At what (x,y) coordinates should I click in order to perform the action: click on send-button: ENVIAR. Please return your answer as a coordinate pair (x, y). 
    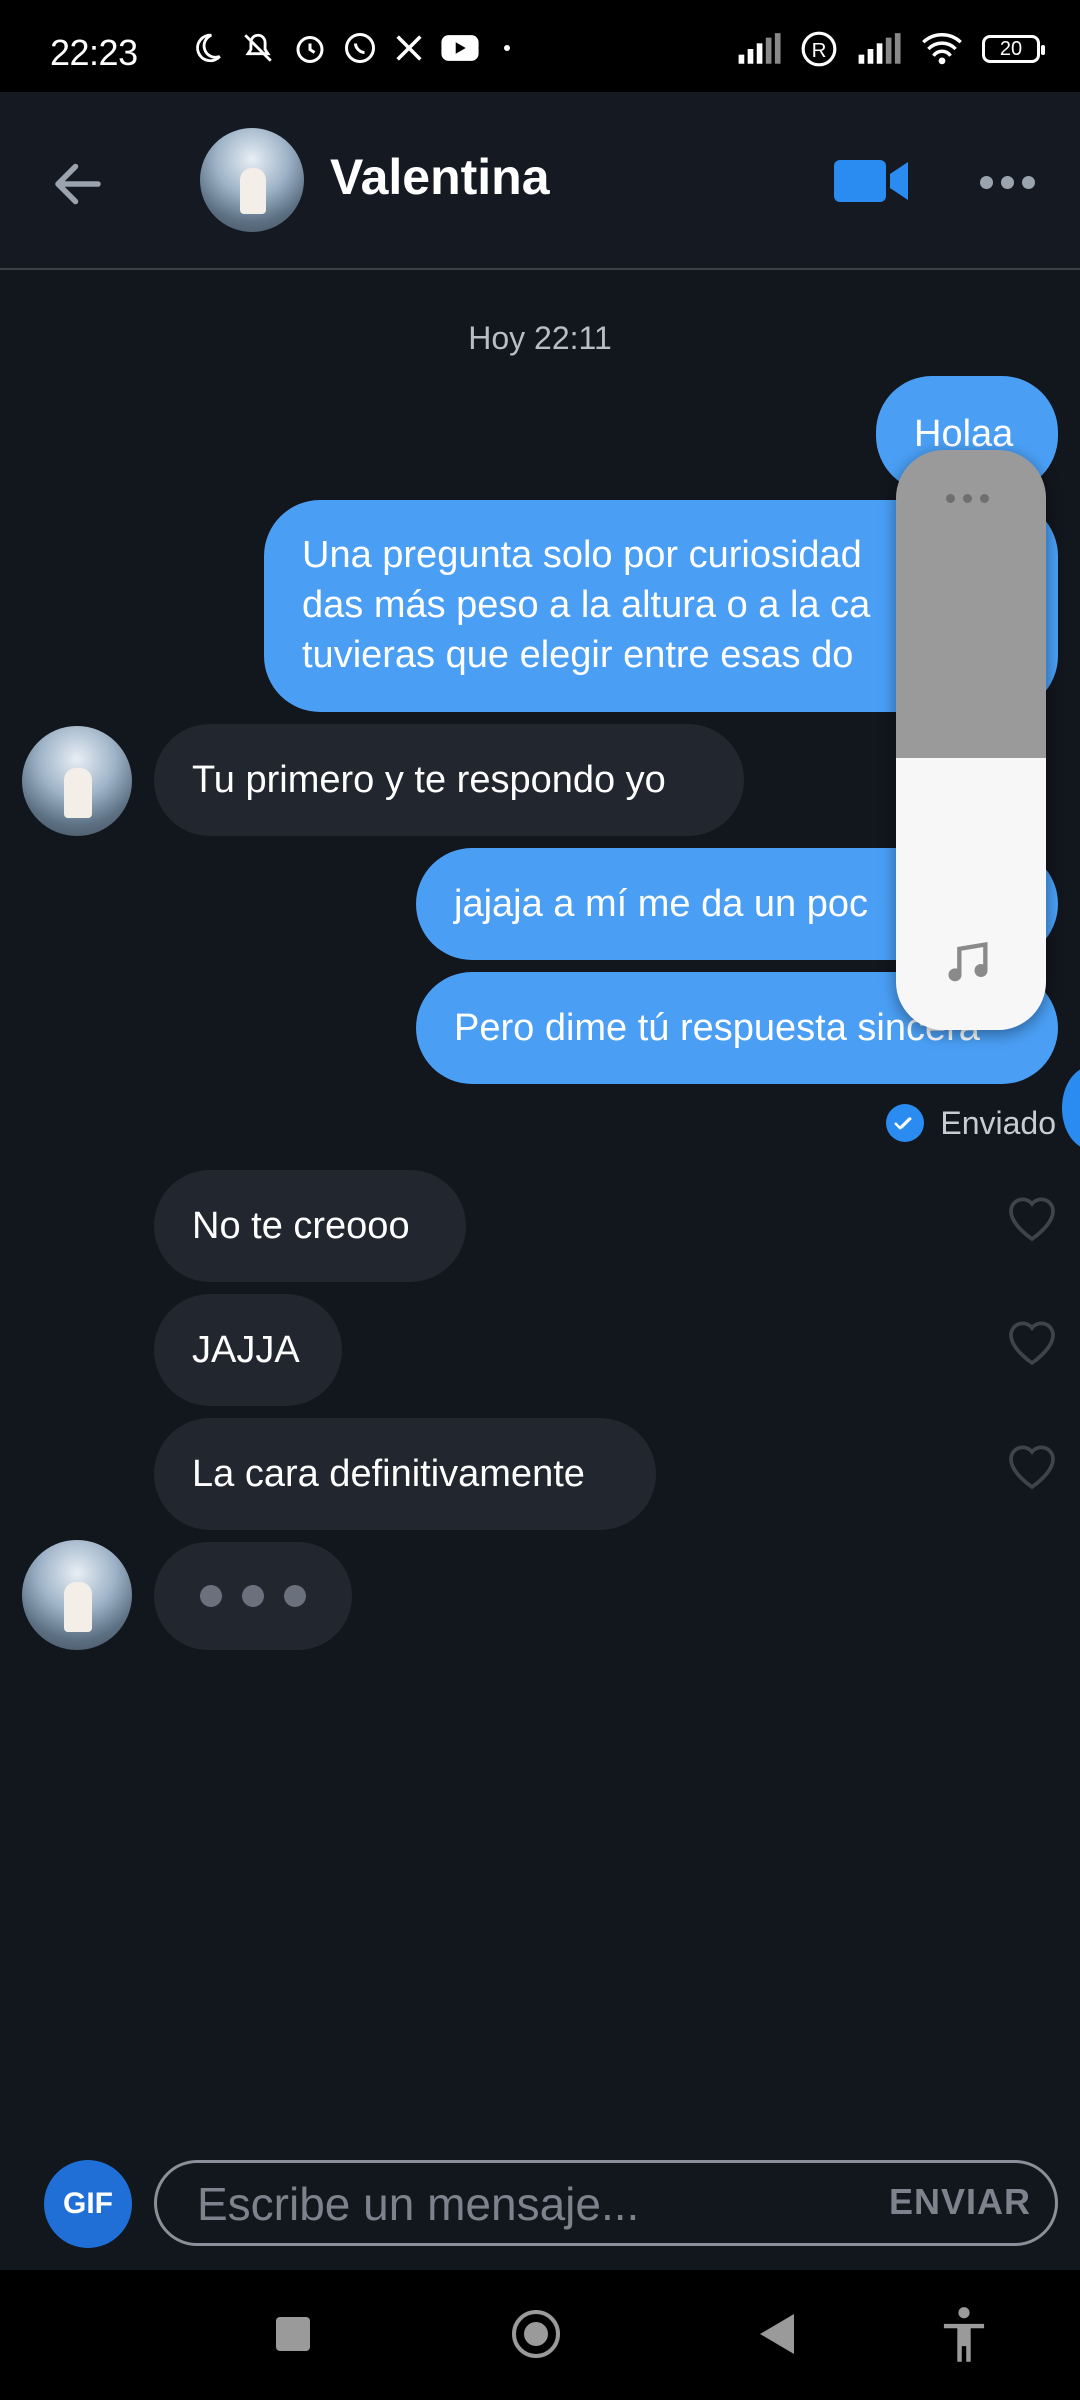
    Looking at the image, I should click on (960, 2202).